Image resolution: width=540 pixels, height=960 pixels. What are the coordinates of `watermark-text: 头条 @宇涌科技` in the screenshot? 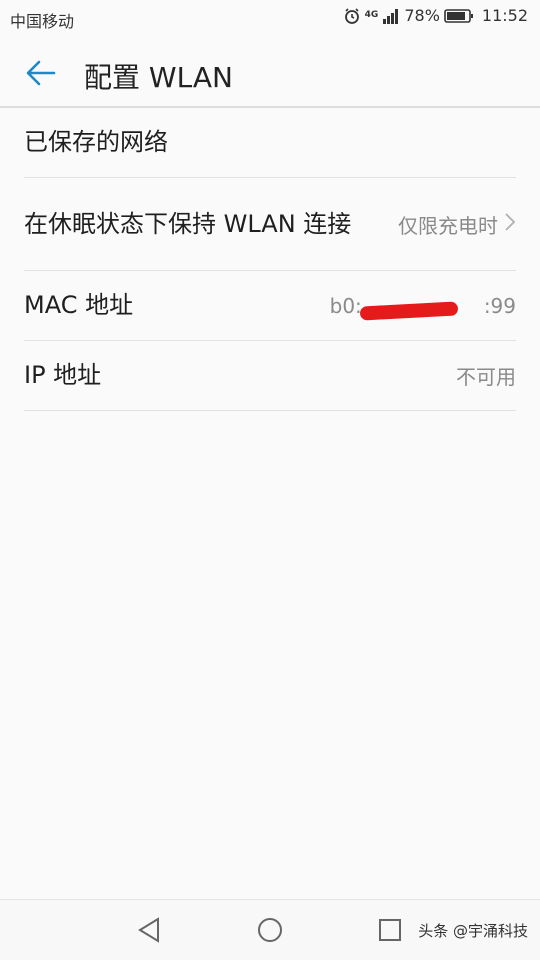 It's located at (473, 931).